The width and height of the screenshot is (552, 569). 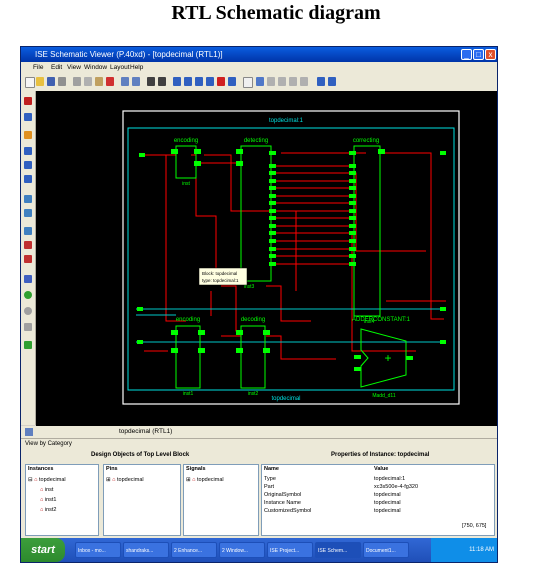 What do you see at coordinates (366, 141) in the screenshot?
I see `block-correcting-title: correcting` at bounding box center [366, 141].